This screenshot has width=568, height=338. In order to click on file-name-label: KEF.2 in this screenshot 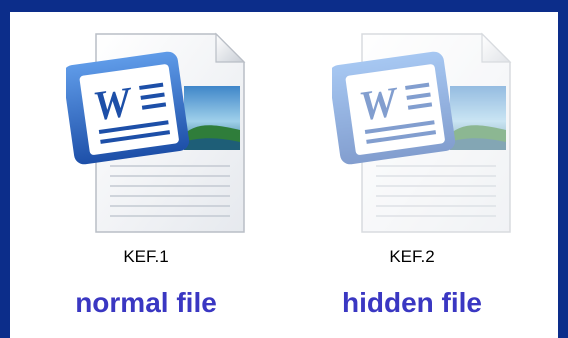, I will do `click(412, 257)`.